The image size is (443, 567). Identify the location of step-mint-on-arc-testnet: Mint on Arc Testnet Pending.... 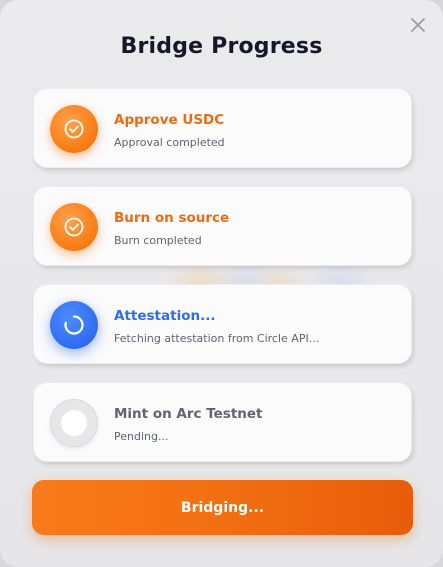
(222, 422).